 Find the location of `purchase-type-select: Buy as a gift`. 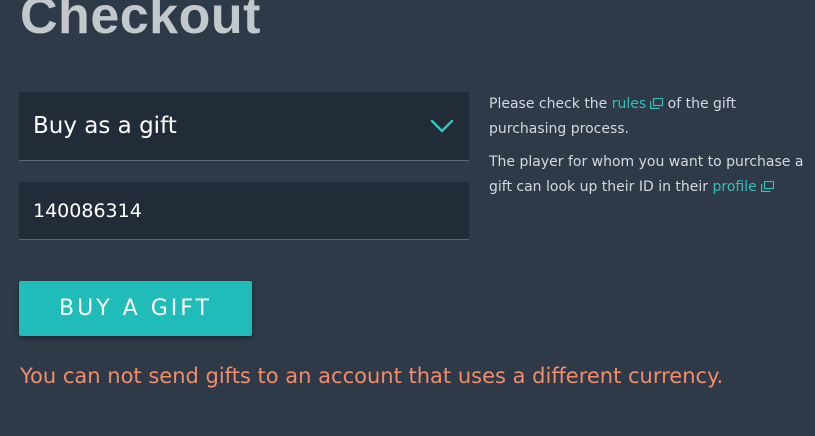

purchase-type-select: Buy as a gift is located at coordinates (244, 126).